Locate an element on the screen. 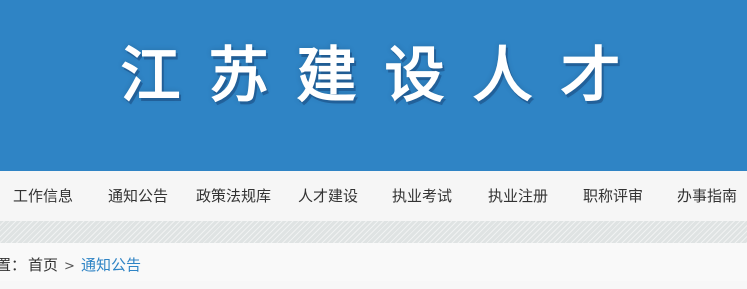 The width and height of the screenshot is (747, 289). nav-item-notices: 通知公告 is located at coordinates (138, 196).